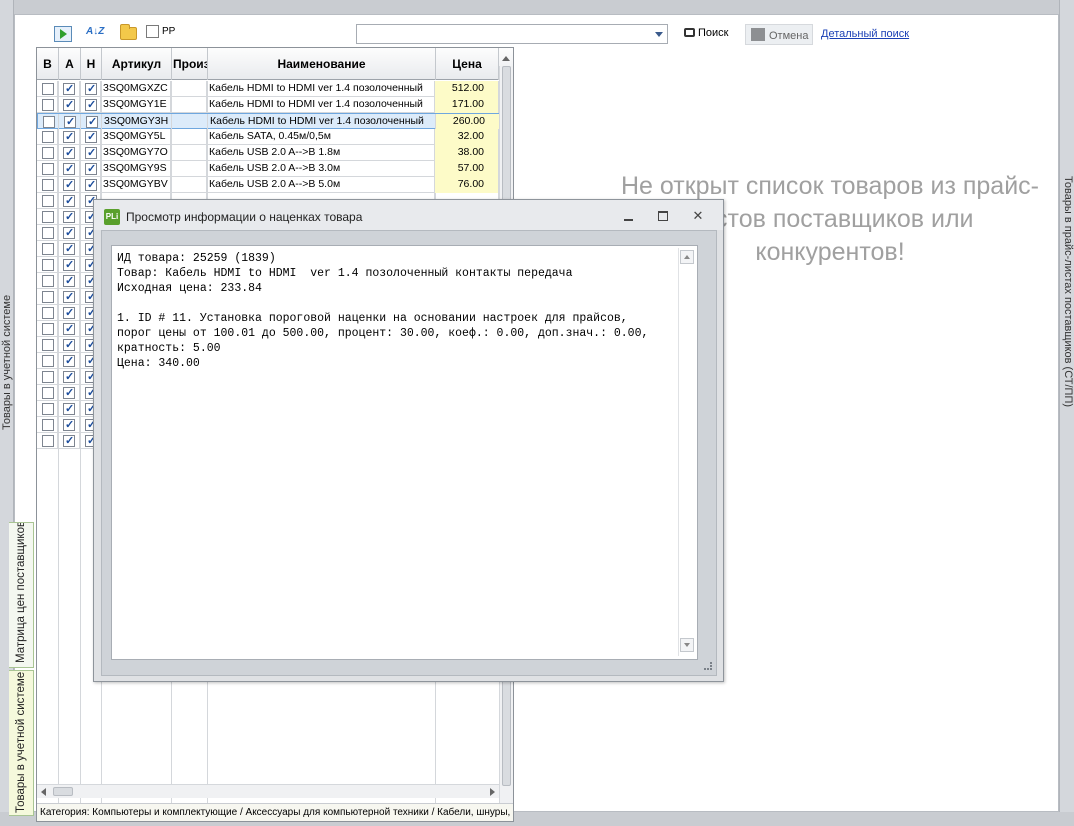  Describe the element at coordinates (512, 34) in the screenshot. I see `search-combobox` at that location.